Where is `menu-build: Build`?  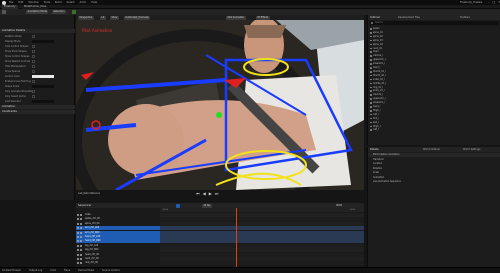
menu-build: Build is located at coordinates (58, 2).